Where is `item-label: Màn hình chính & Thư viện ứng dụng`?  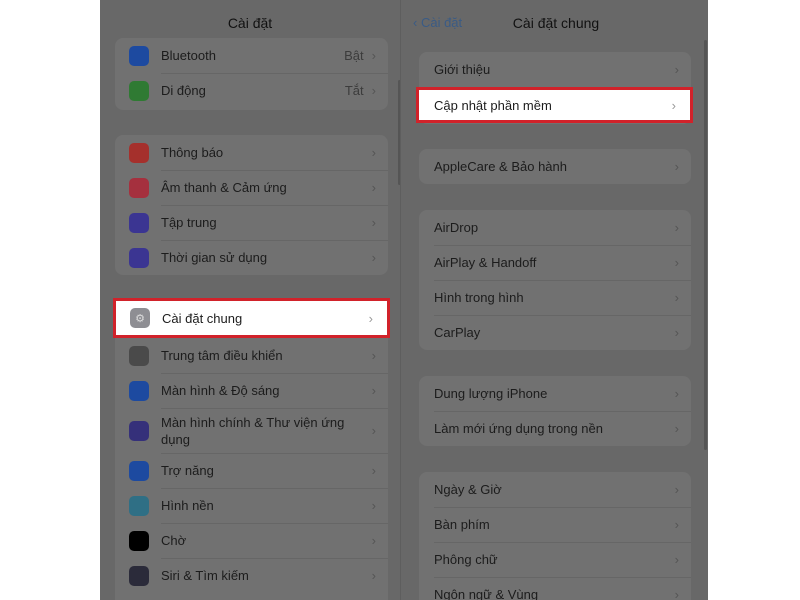
item-label: Màn hình chính & Thư viện ứng dụng is located at coordinates (253, 430).